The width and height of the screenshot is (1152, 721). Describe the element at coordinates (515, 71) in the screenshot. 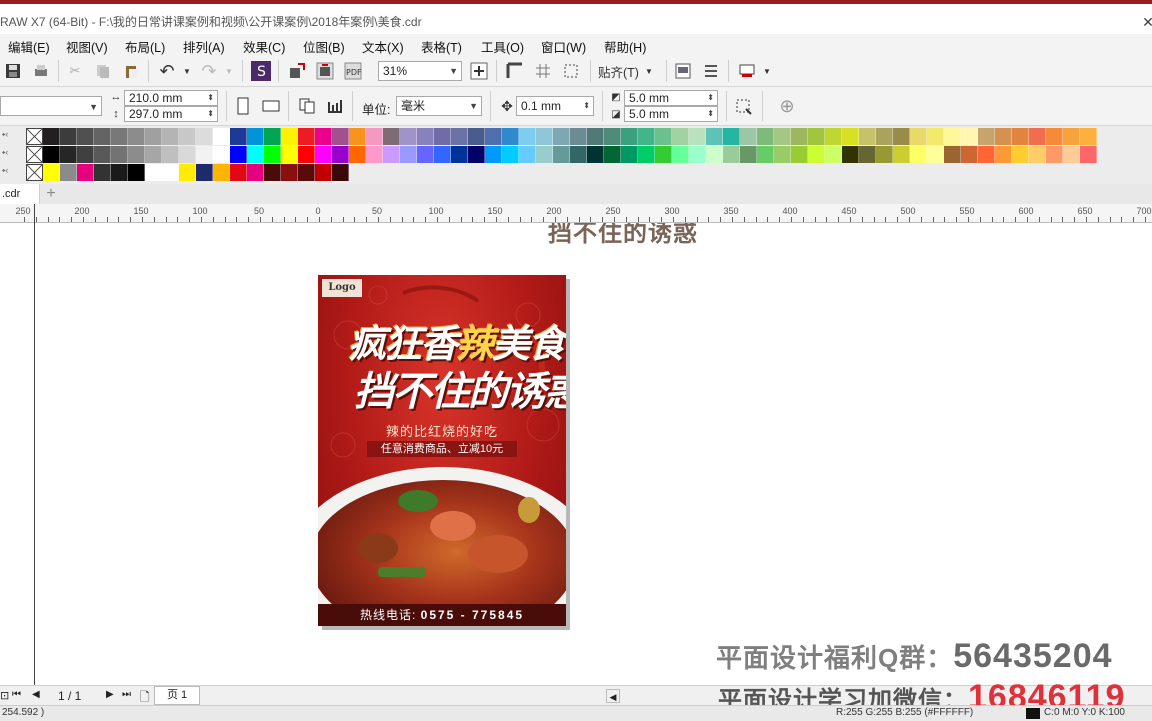

I see `show-rulers-icon` at that location.